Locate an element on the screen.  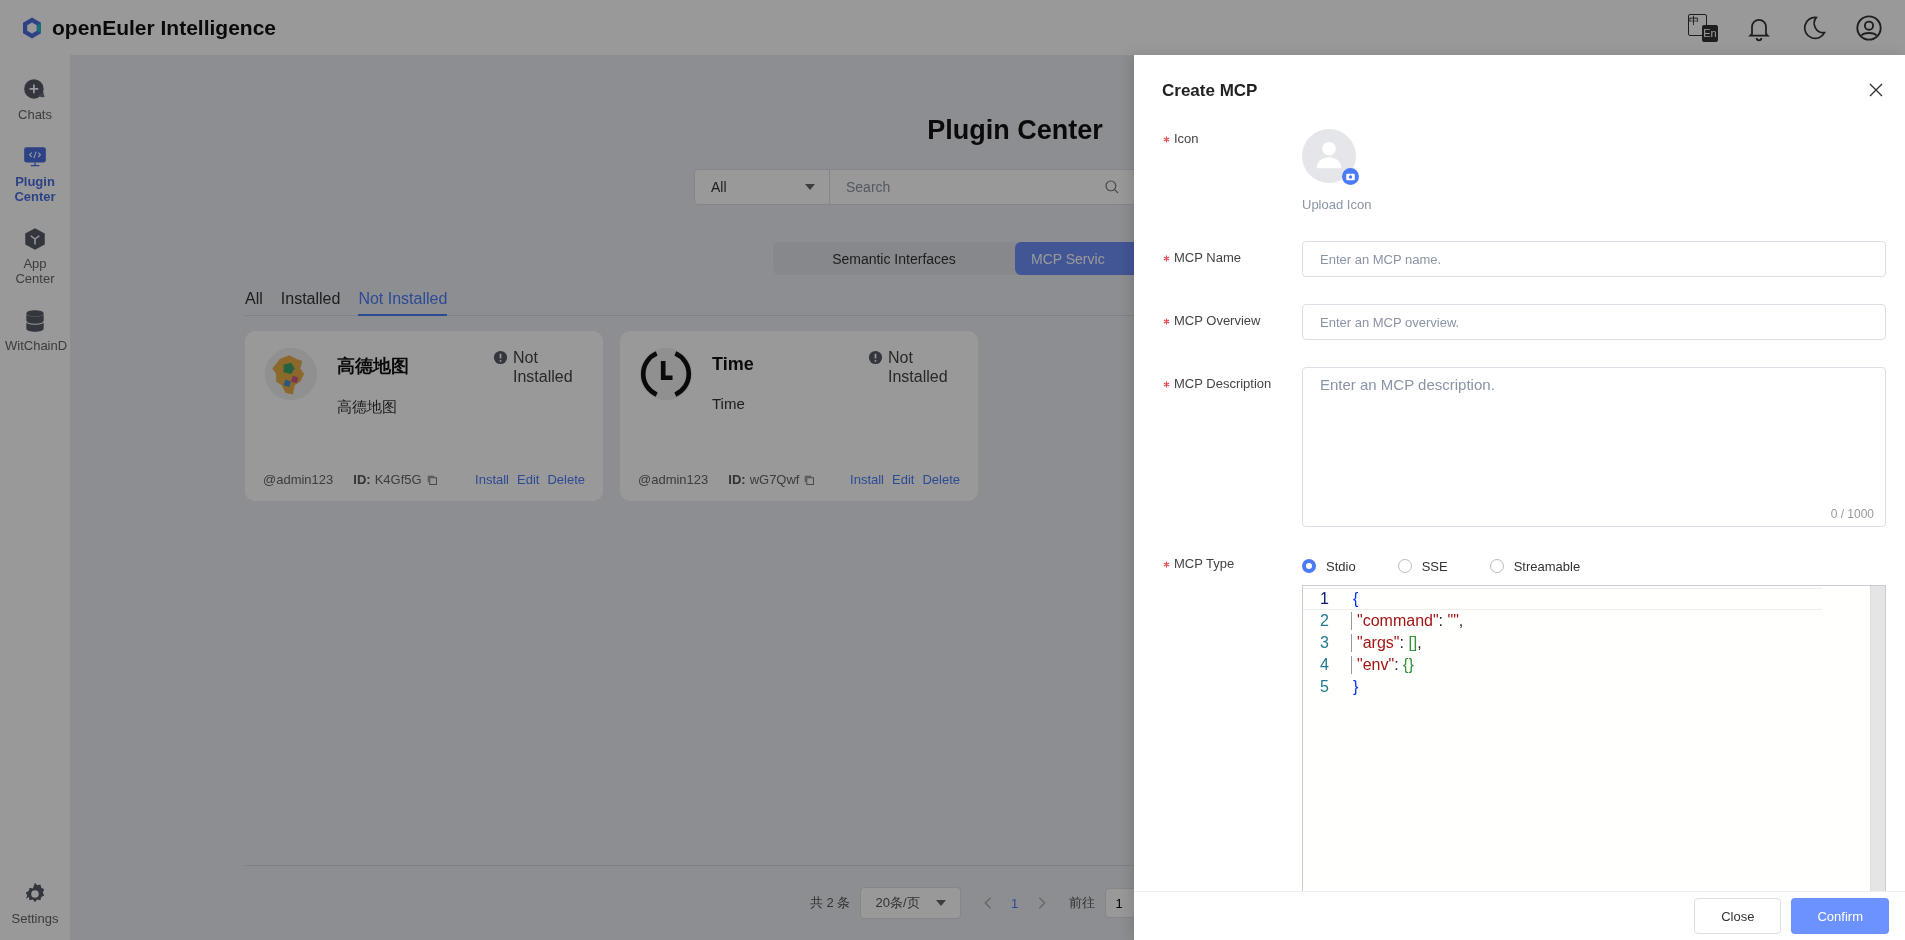
sidebar-label: Chats is located at coordinates (35, 114).